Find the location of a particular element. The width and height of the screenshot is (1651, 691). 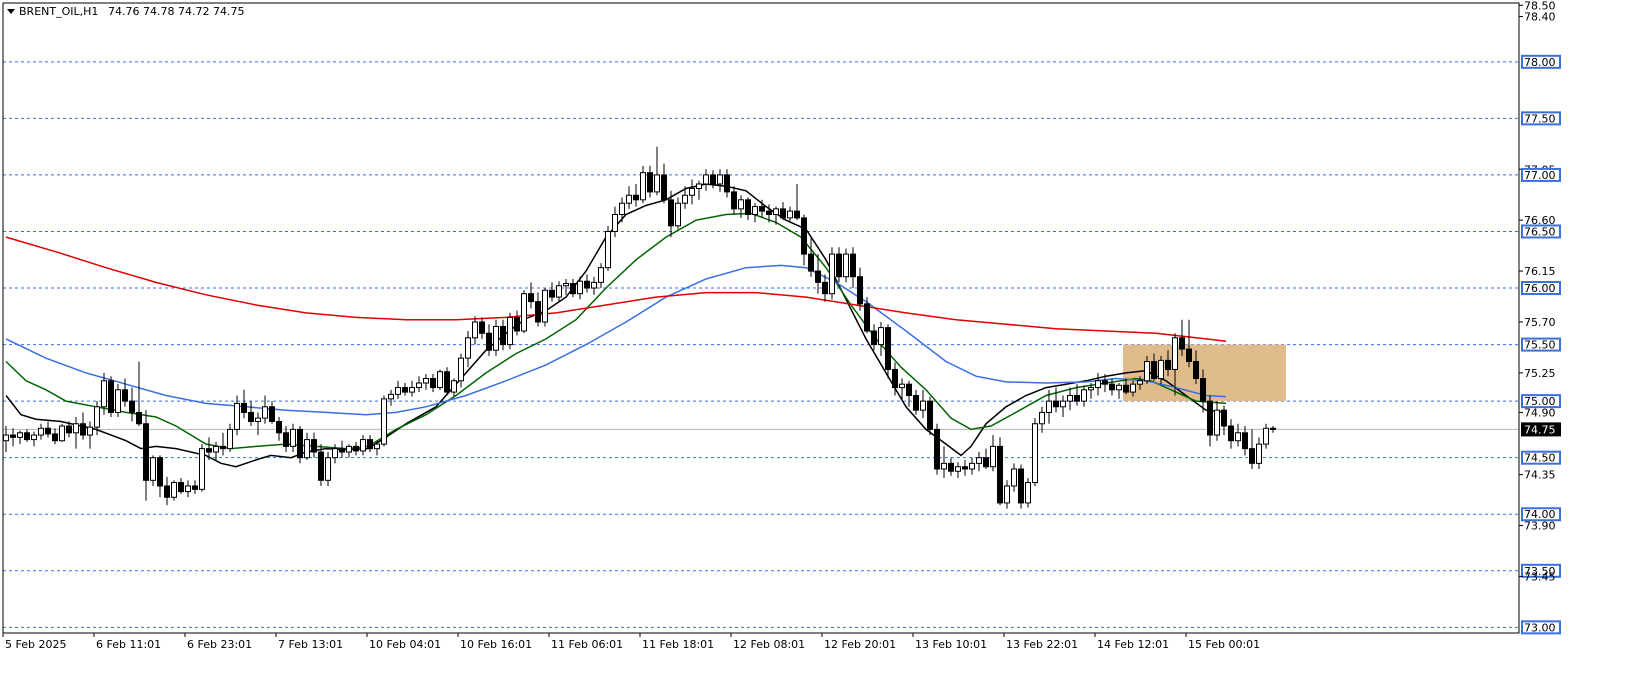

price-tick-label: 76.00 is located at coordinates (1540, 288).